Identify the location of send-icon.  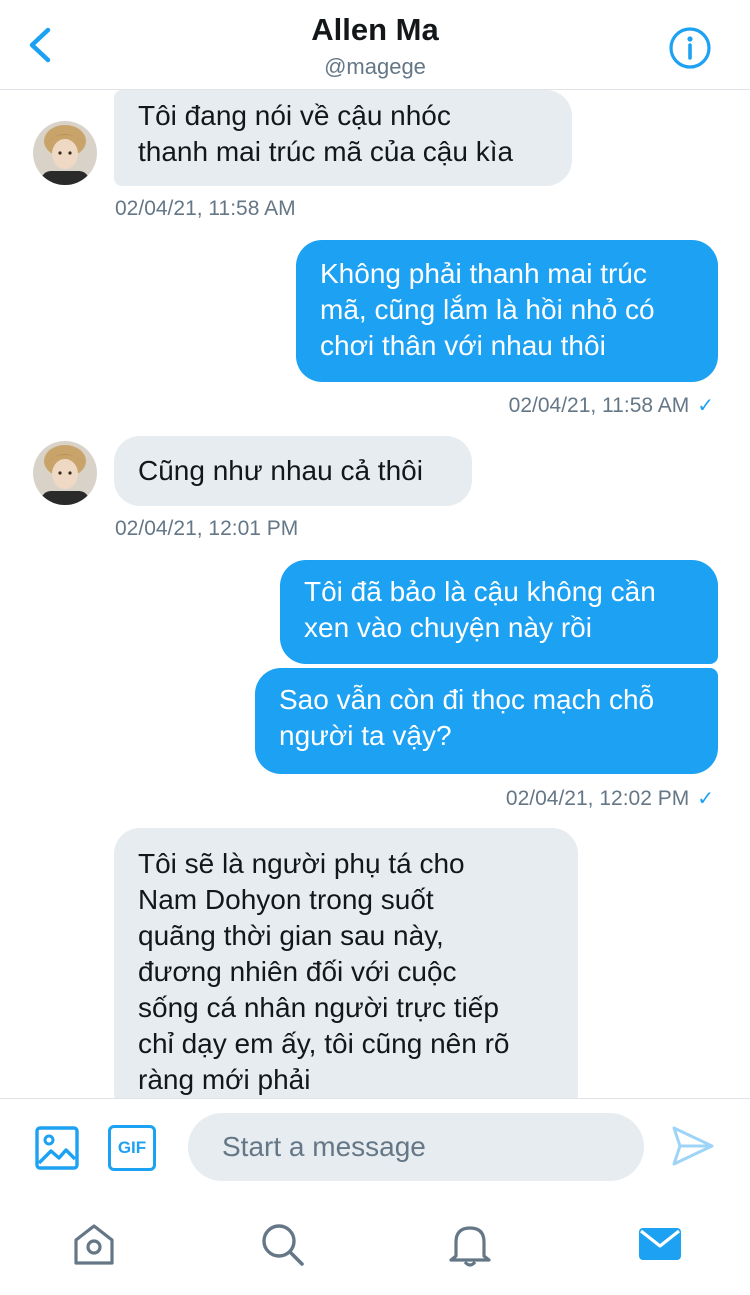
(693, 1146).